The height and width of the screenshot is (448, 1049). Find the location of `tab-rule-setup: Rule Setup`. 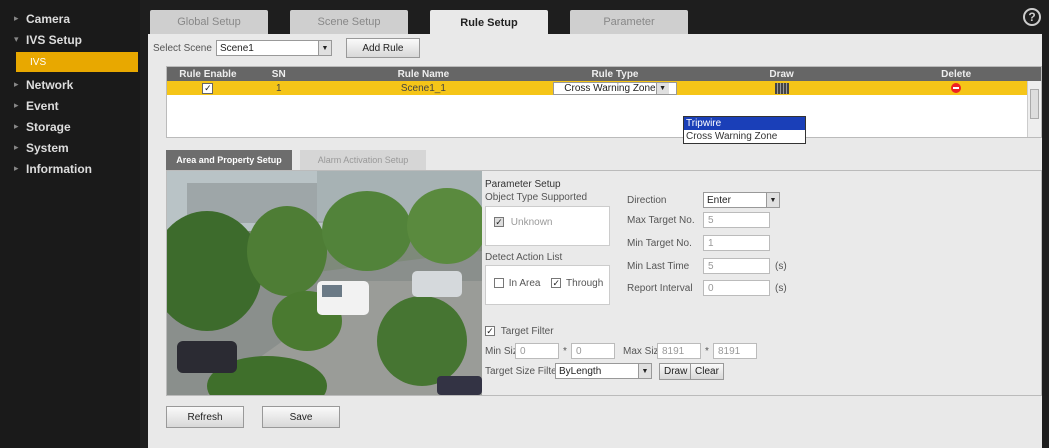

tab-rule-setup: Rule Setup is located at coordinates (489, 23).